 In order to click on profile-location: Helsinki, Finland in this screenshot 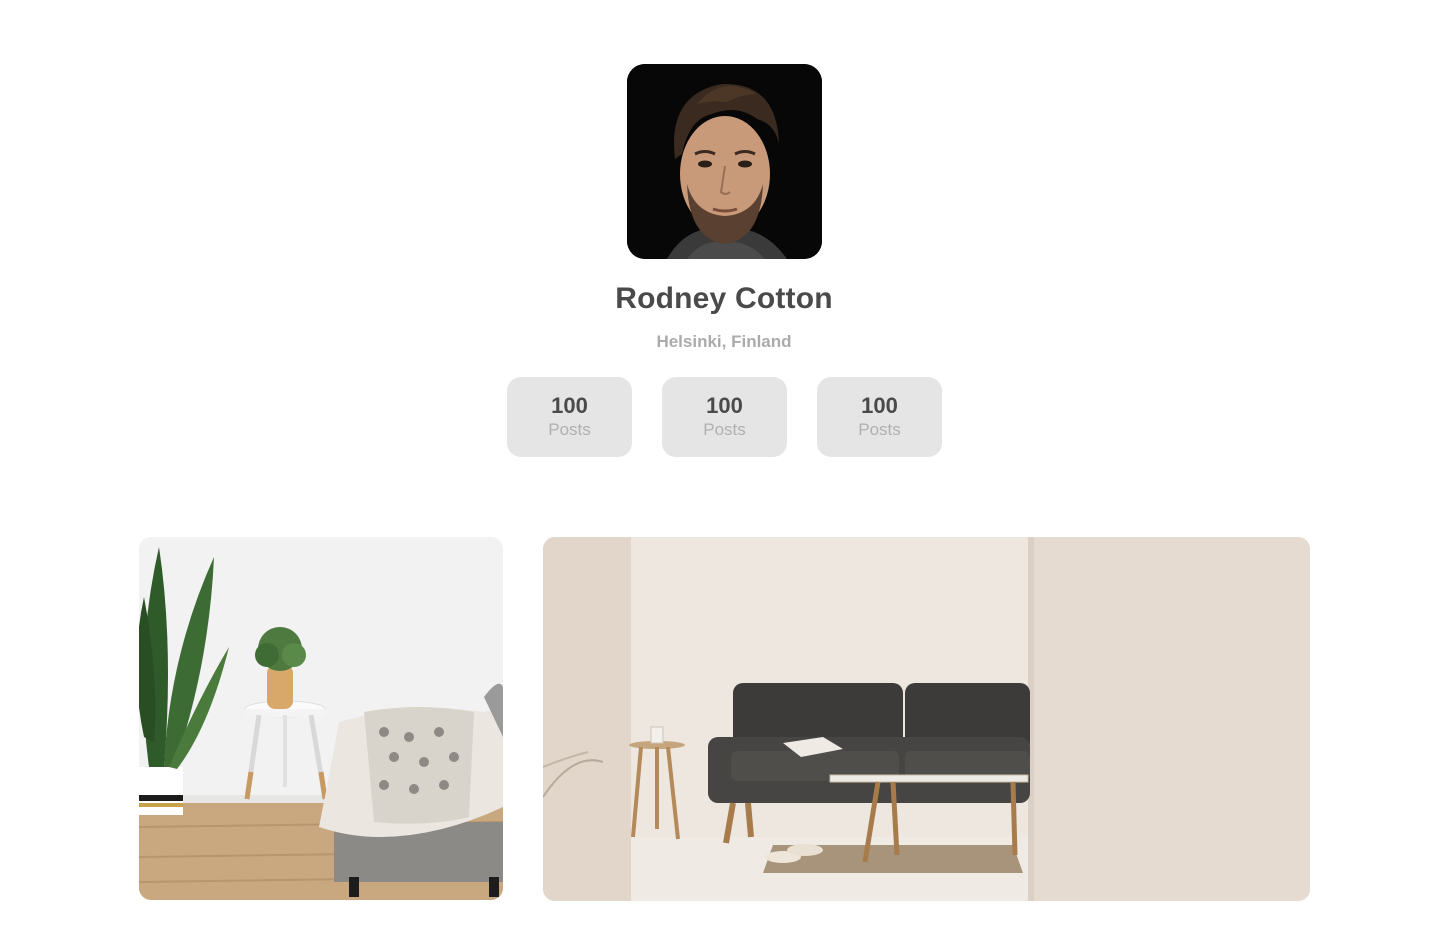, I will do `click(724, 341)`.